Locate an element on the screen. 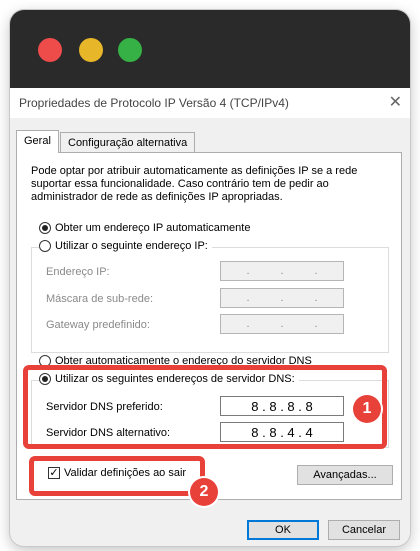  close-traffic-light-icon is located at coordinates (50, 50).